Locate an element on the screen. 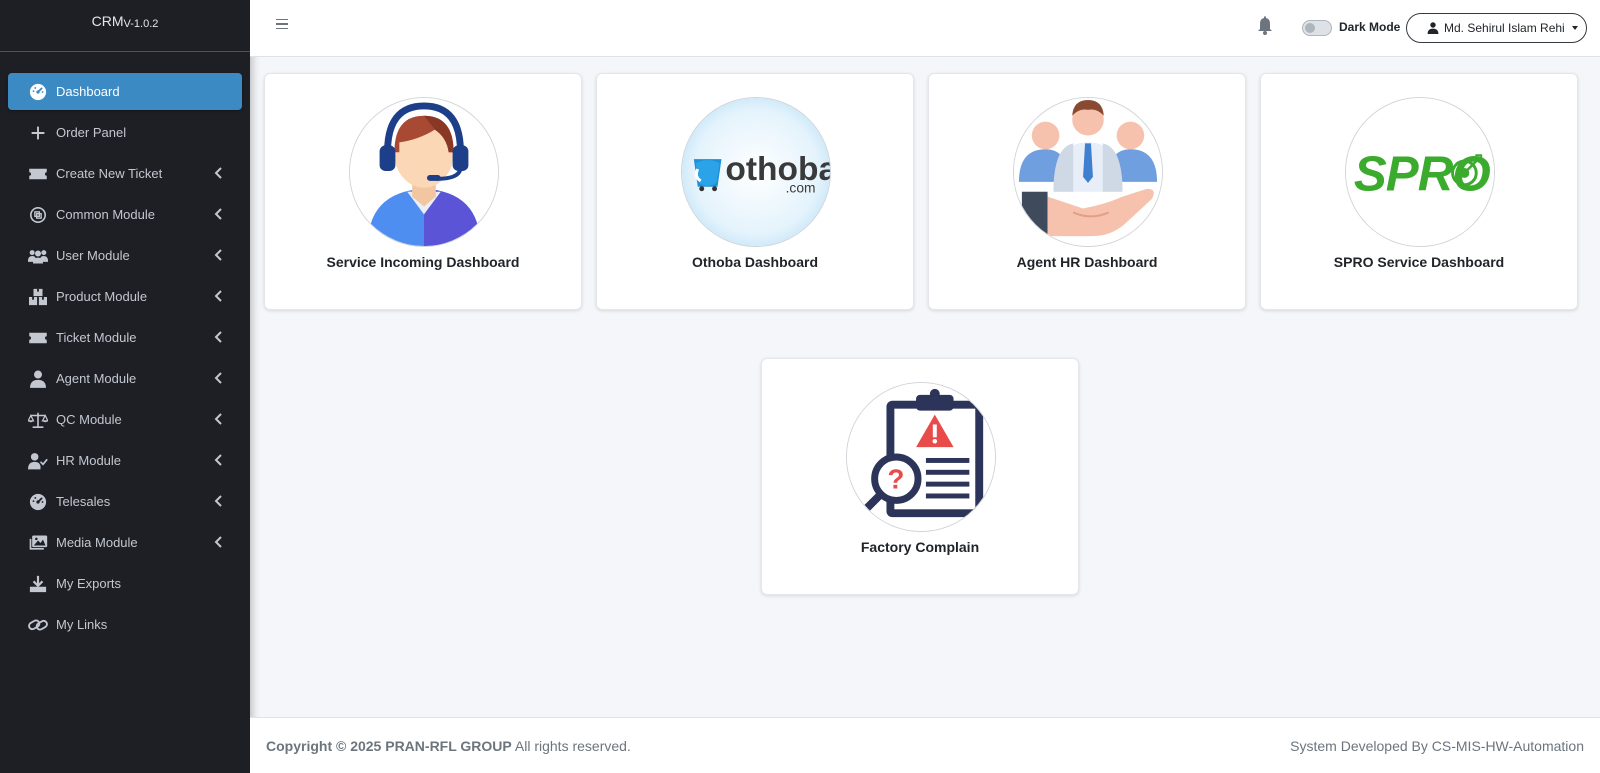 The image size is (1600, 773). hr-team-hand-icon is located at coordinates (1088, 172).